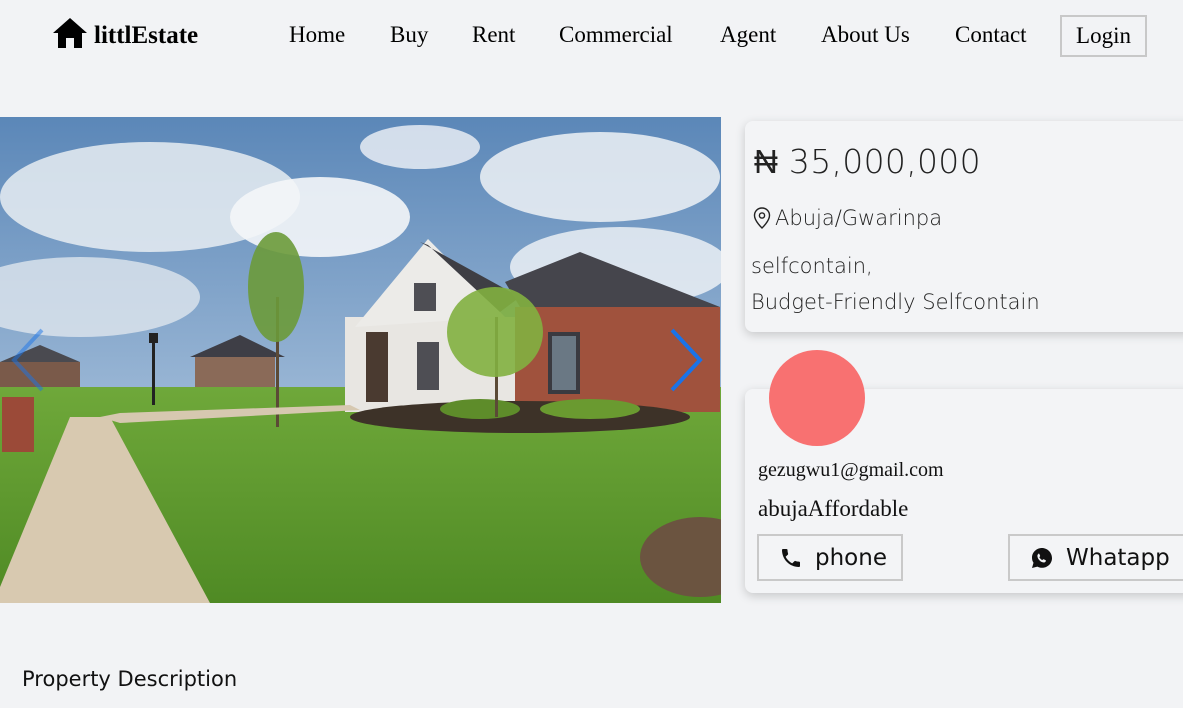 The height and width of the screenshot is (708, 1183). I want to click on nav-link-buy: Buy, so click(409, 35).